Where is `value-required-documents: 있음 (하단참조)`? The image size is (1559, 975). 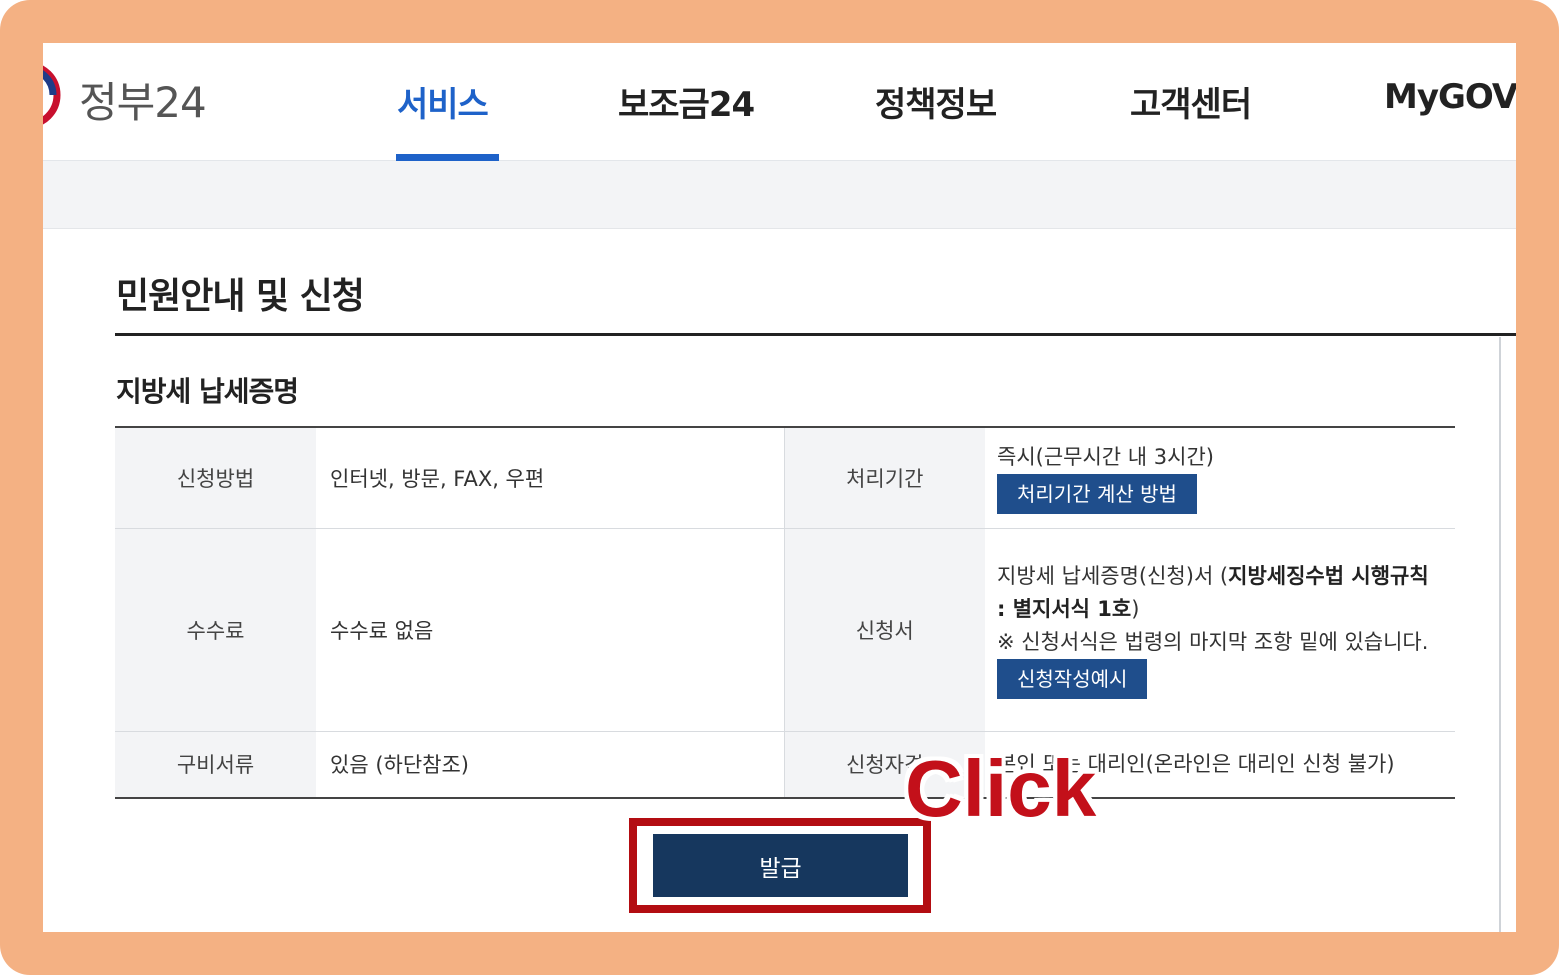
value-required-documents: 있음 (하단참조) is located at coordinates (550, 764).